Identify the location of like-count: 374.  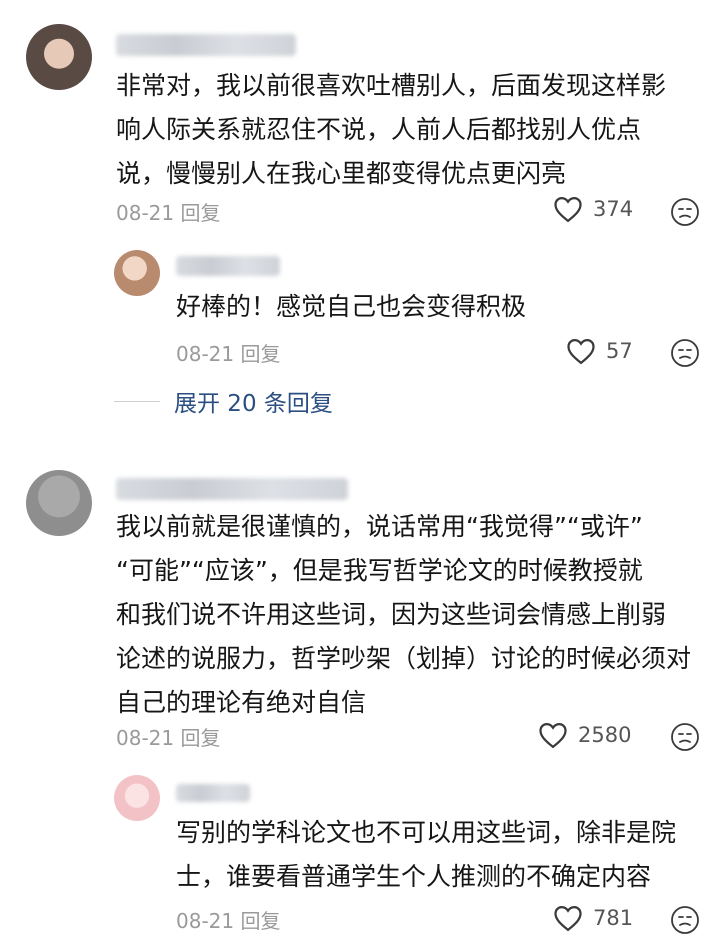
(613, 209).